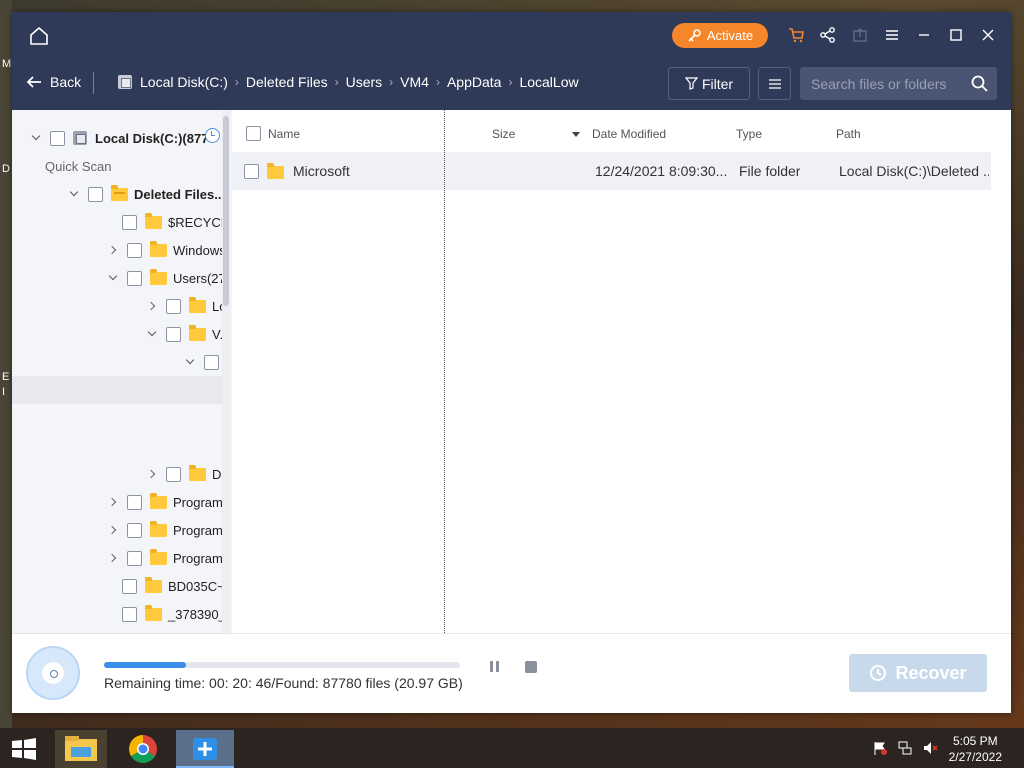 Image resolution: width=1024 pixels, height=768 pixels. I want to click on search-icon, so click(979, 83).